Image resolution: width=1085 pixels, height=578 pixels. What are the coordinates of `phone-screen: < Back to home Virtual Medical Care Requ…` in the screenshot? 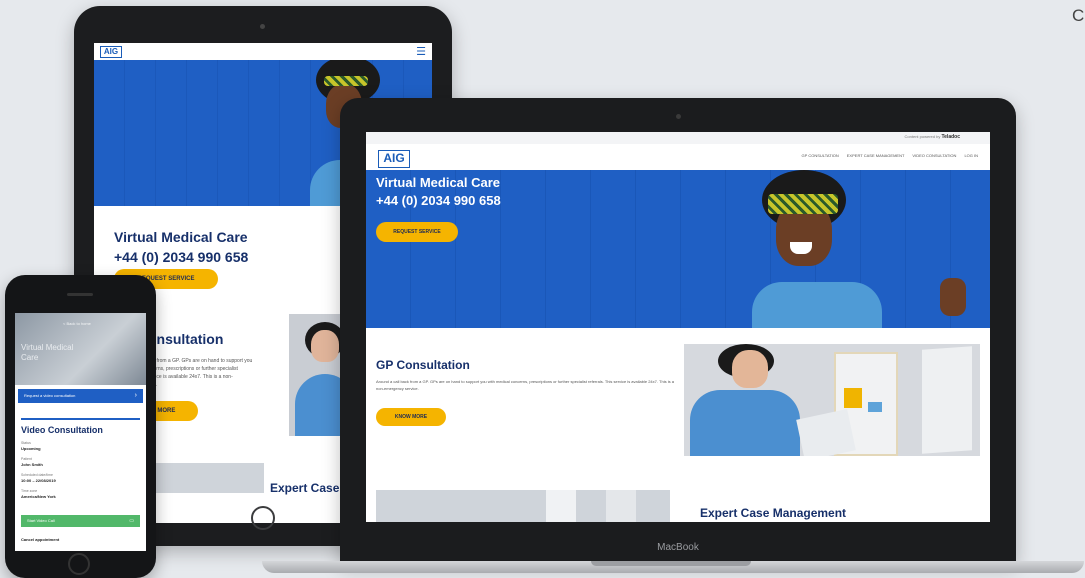 It's located at (80, 432).